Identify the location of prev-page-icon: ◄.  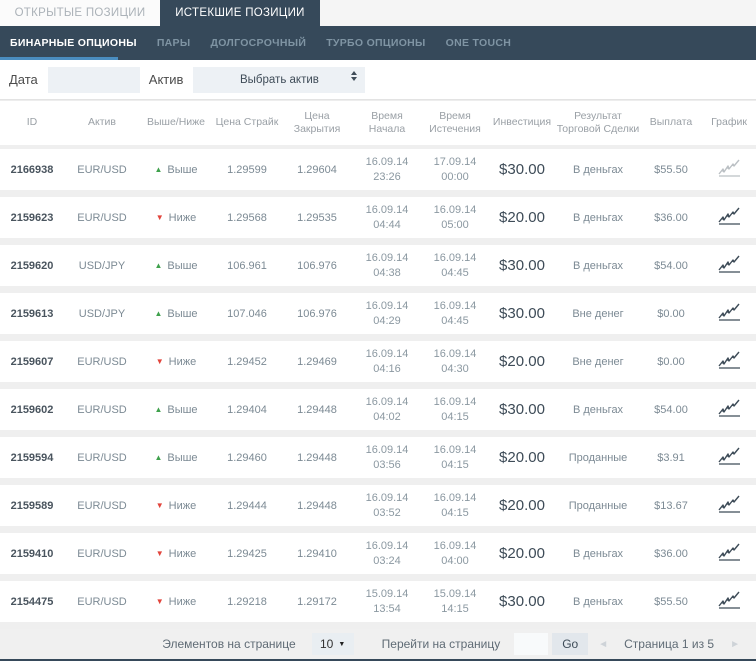
(603, 644).